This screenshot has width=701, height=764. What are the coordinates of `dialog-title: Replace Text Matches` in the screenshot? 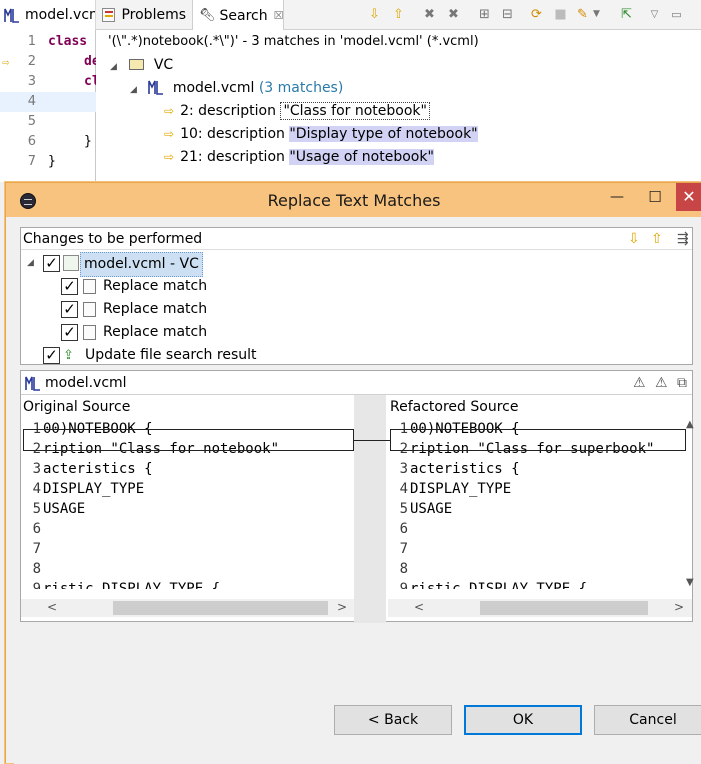 It's located at (354, 200).